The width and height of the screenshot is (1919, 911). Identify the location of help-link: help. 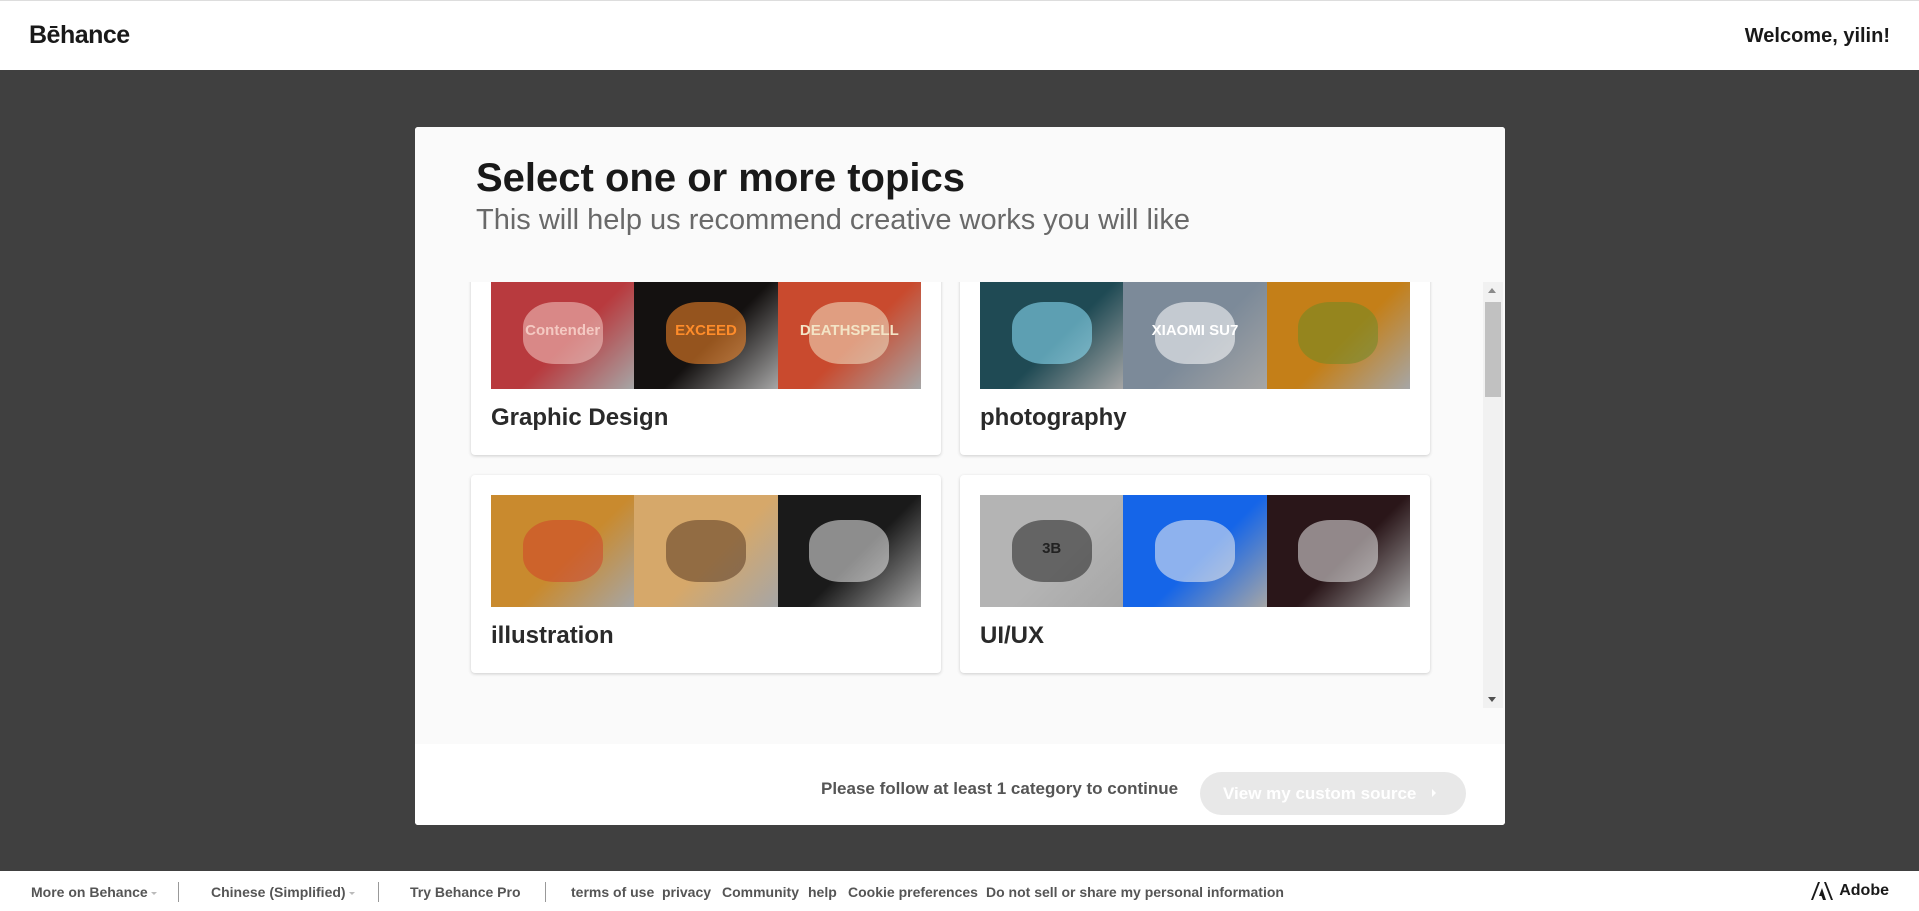
(822, 892).